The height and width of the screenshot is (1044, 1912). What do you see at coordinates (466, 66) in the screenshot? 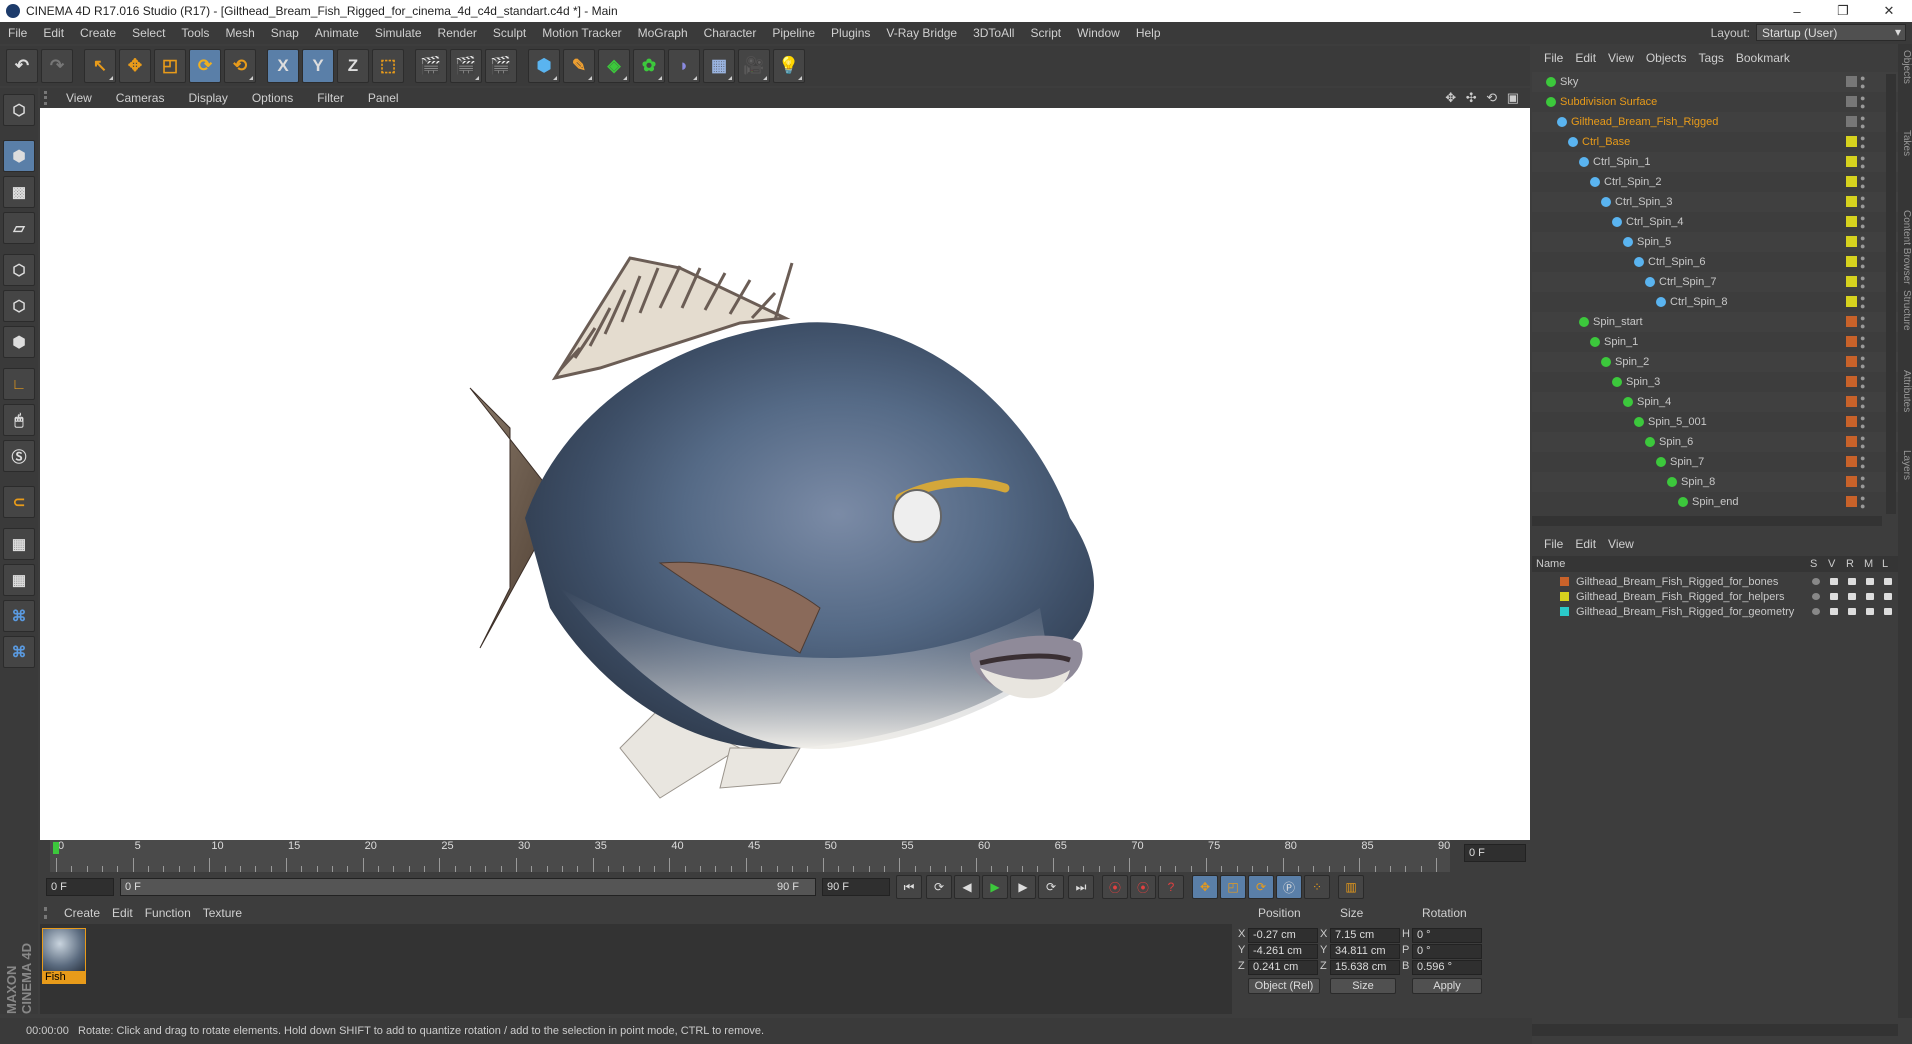
I see `render-to-picture-viewer-icon: 🎬` at bounding box center [466, 66].